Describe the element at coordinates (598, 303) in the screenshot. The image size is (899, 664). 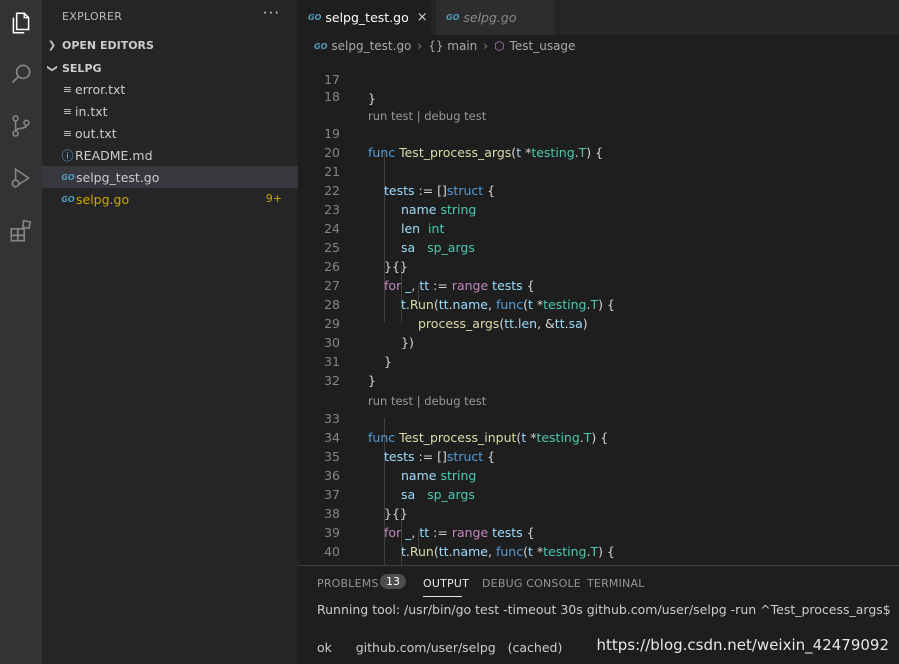
I see `code-line: 28 process_args(tt.len, &tt.sa)` at that location.